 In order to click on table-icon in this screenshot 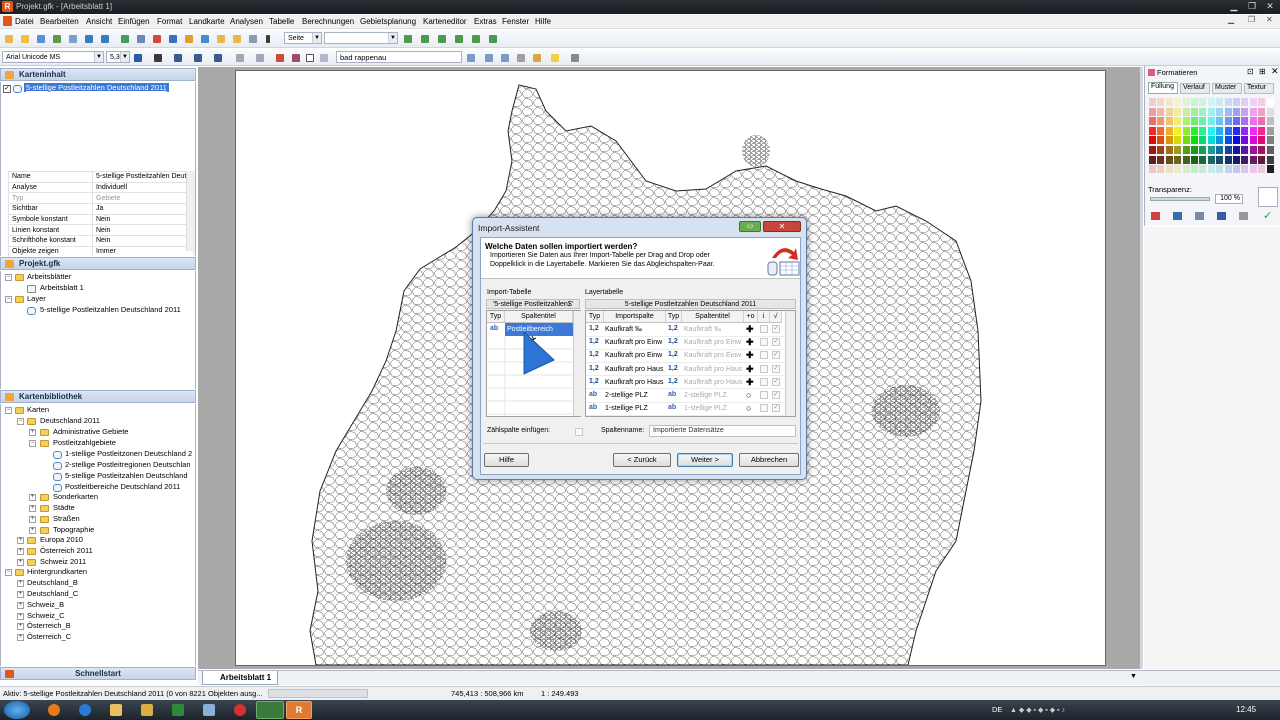, I will do `click(141, 39)`.